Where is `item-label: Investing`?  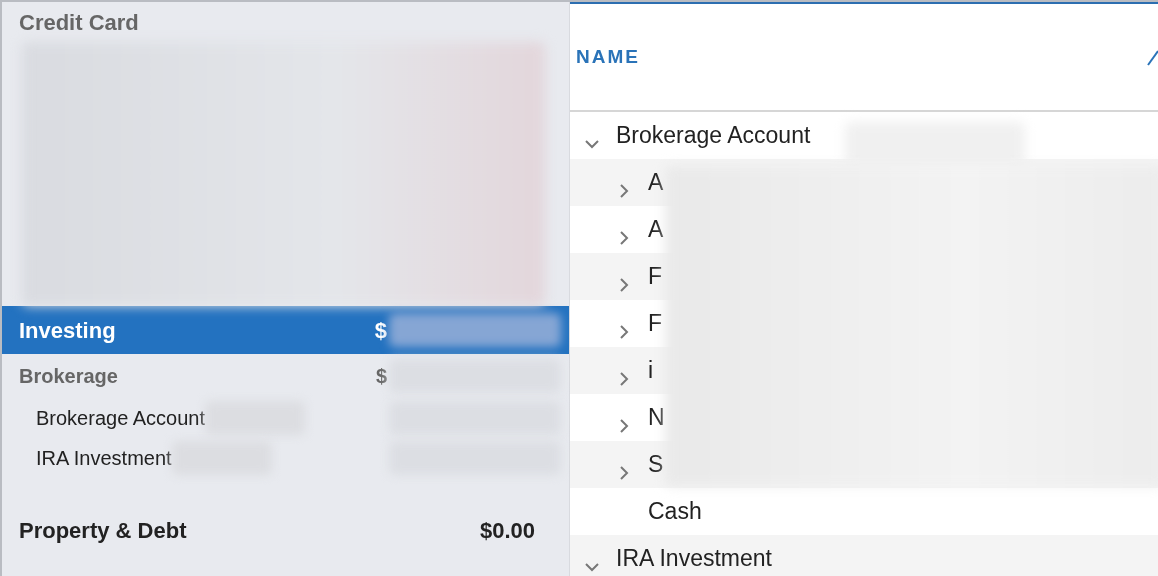 item-label: Investing is located at coordinates (67, 330).